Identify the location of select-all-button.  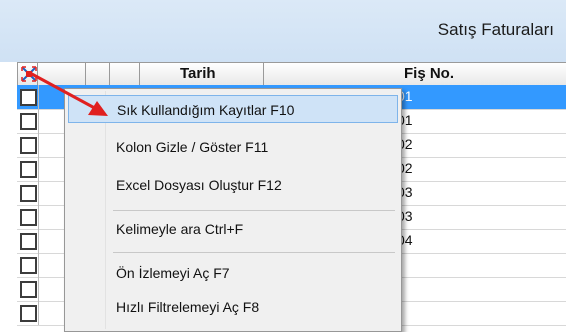
(27, 74).